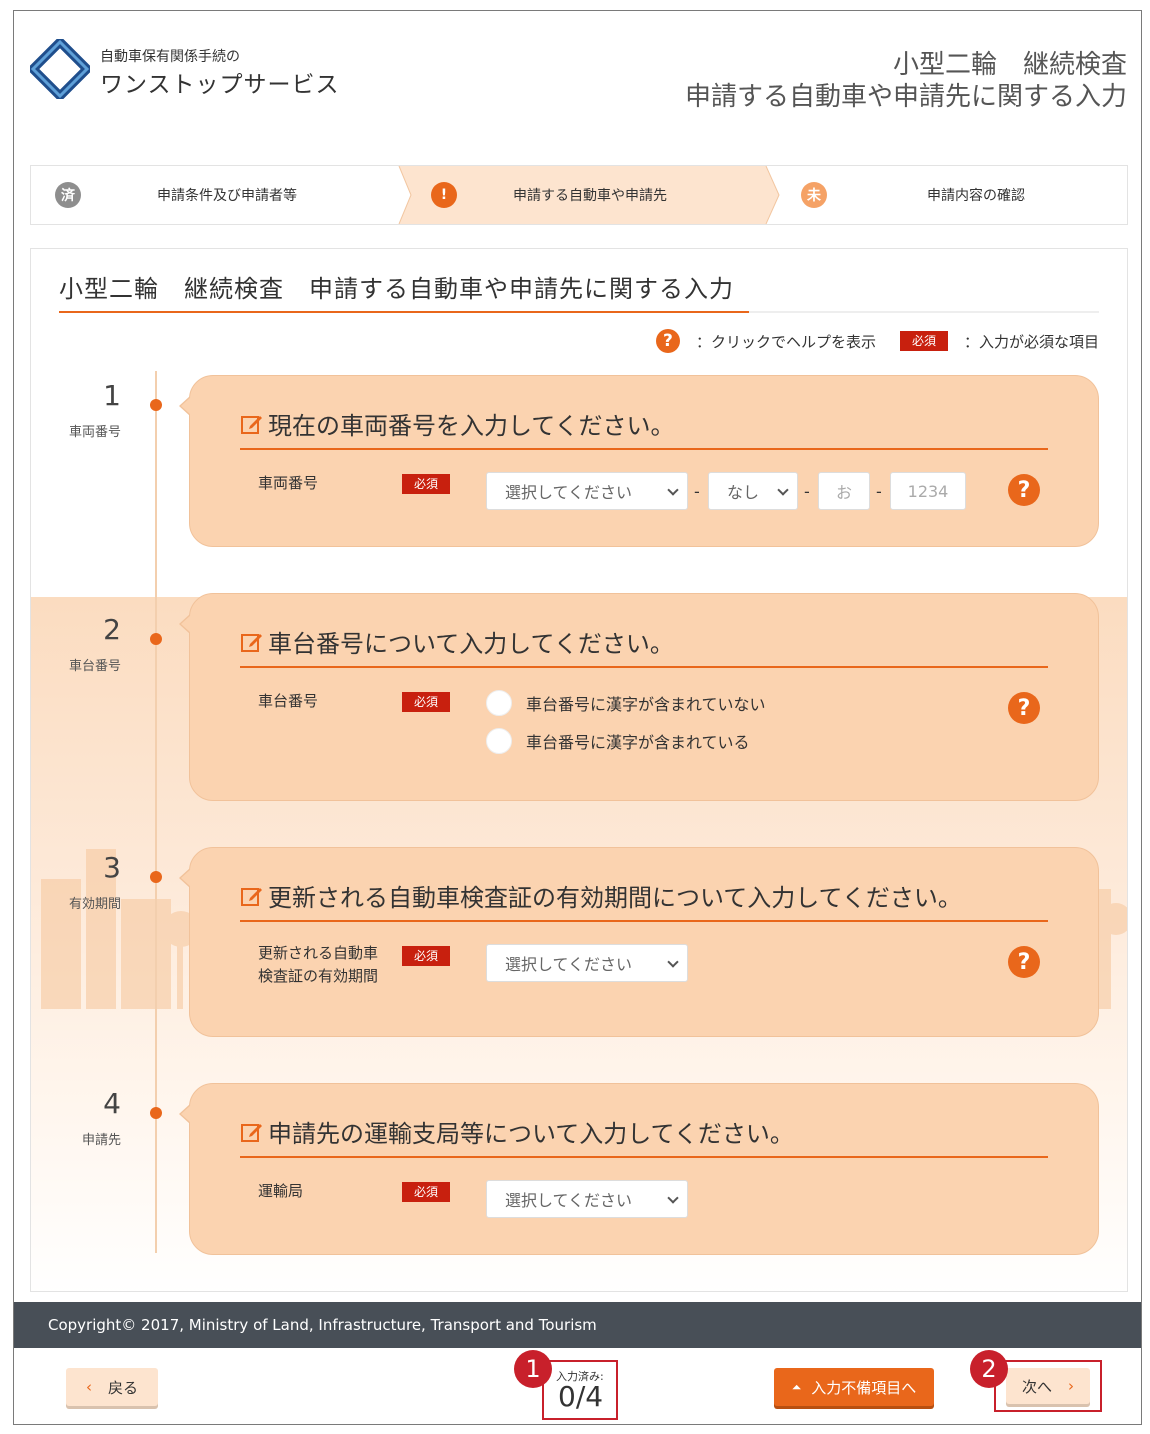  I want to click on section-number: 1, so click(112, 395).